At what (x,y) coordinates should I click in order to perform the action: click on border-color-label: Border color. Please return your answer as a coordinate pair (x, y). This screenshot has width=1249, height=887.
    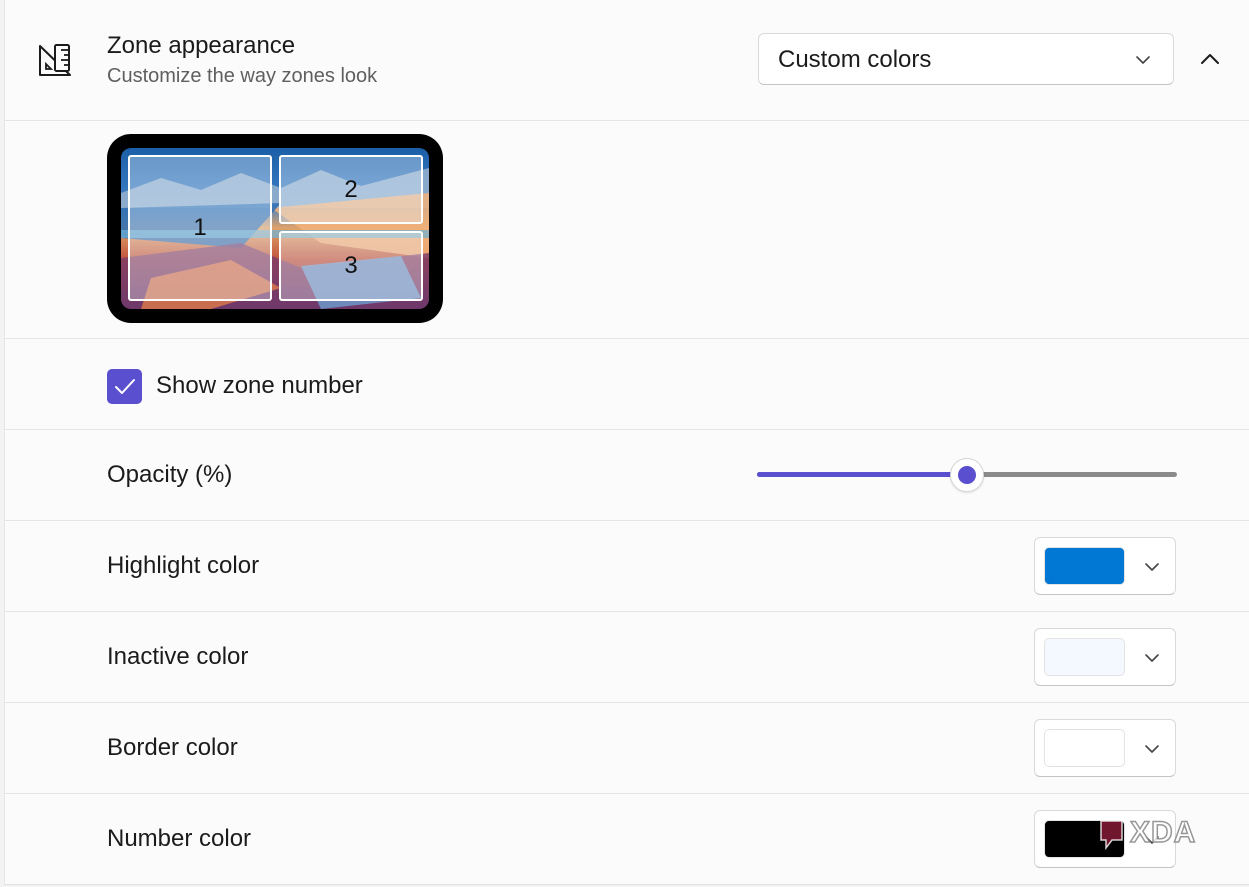
    Looking at the image, I should click on (172, 747).